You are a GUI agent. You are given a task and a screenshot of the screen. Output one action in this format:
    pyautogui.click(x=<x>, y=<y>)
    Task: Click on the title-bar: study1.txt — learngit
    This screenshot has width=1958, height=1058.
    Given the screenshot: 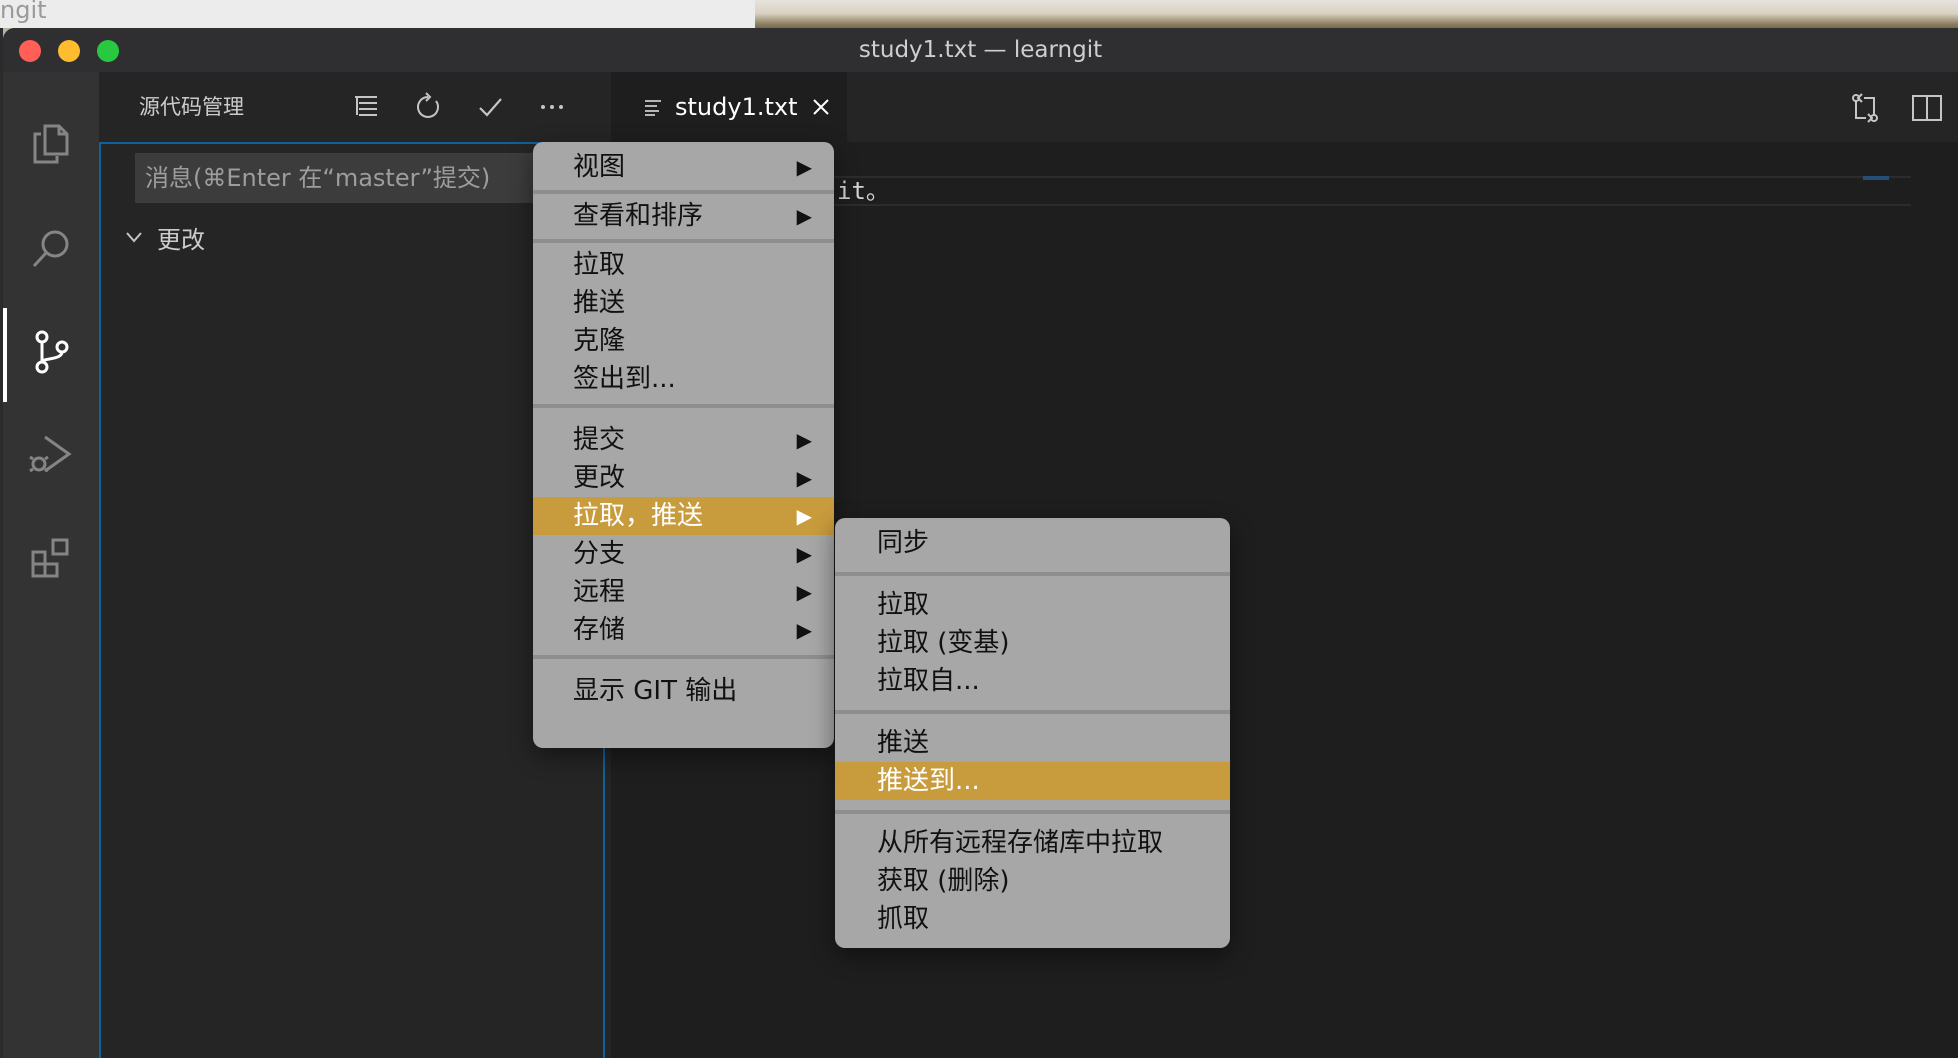 What is the action you would take?
    pyautogui.click(x=980, y=50)
    